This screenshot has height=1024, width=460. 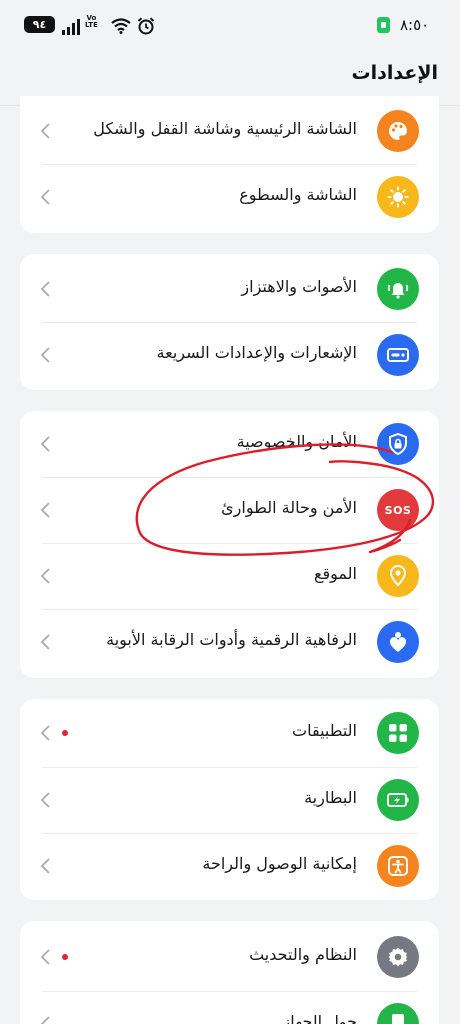 I want to click on bell-icon, so click(x=398, y=289).